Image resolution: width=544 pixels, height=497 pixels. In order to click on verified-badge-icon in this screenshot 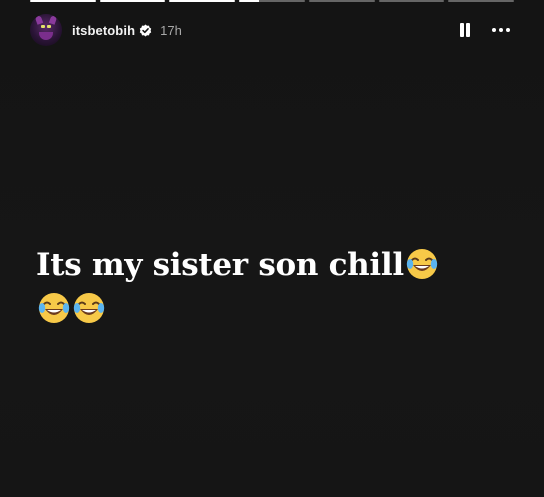, I will do `click(145, 30)`.